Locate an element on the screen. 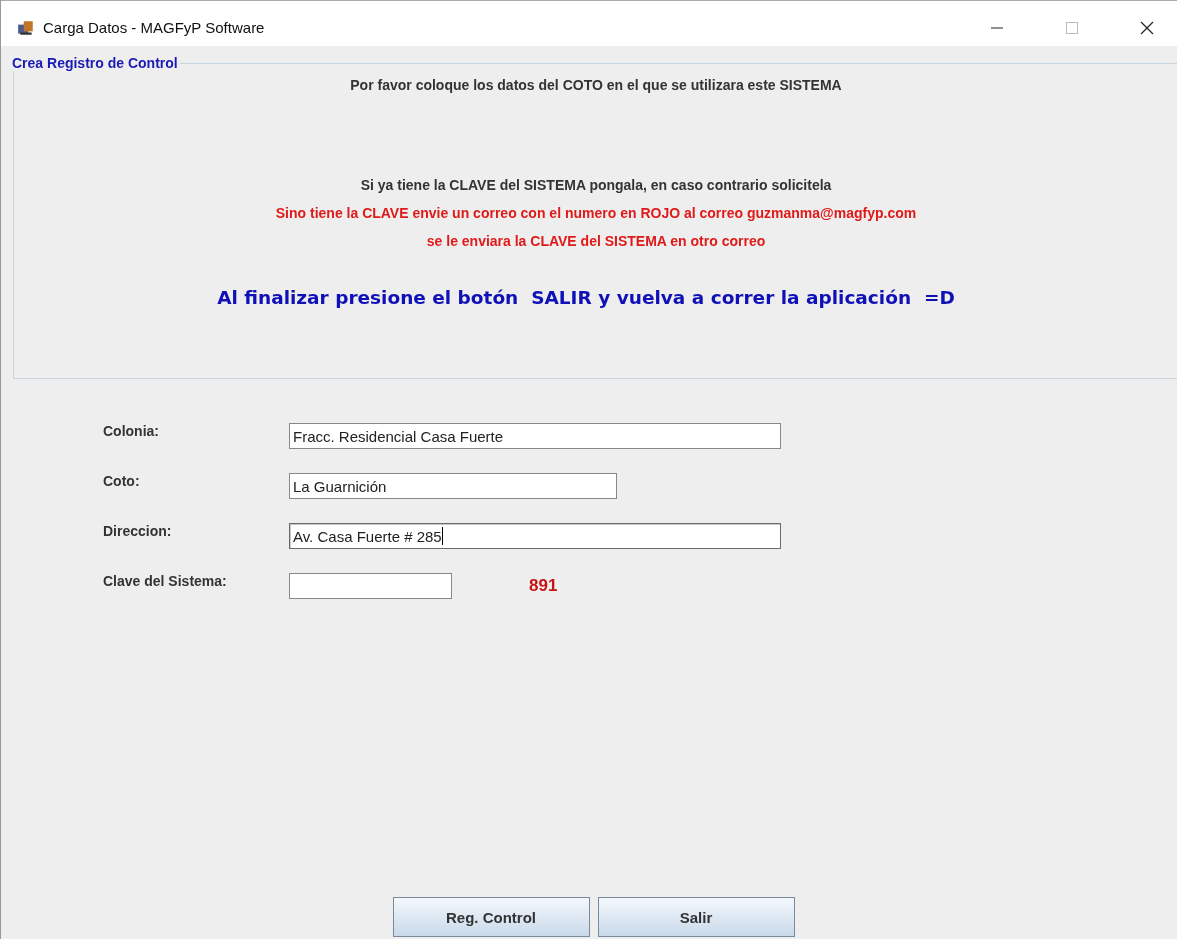 This screenshot has width=1177, height=939. code-number: 891 is located at coordinates (543, 586).